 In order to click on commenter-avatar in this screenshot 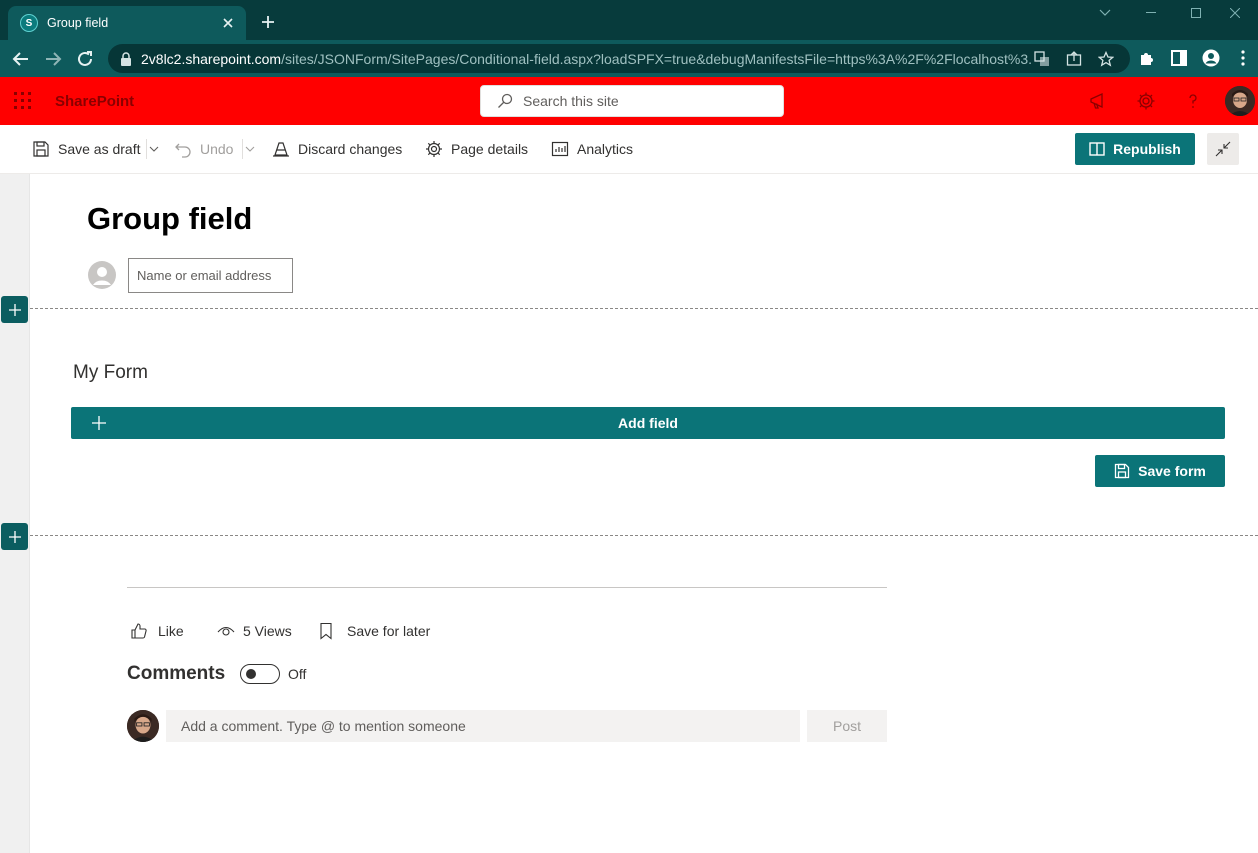, I will do `click(143, 726)`.